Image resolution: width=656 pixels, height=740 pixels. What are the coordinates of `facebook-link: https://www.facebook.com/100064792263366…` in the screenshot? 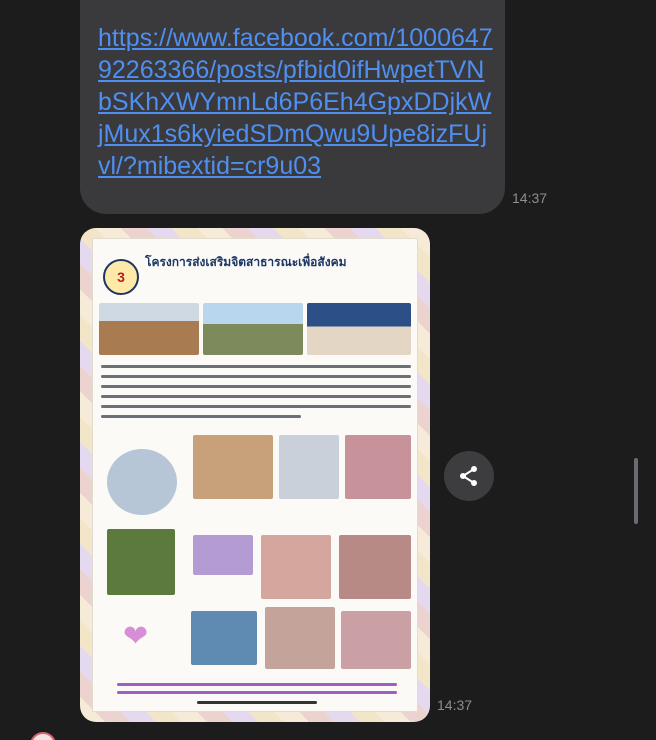 It's located at (295, 102).